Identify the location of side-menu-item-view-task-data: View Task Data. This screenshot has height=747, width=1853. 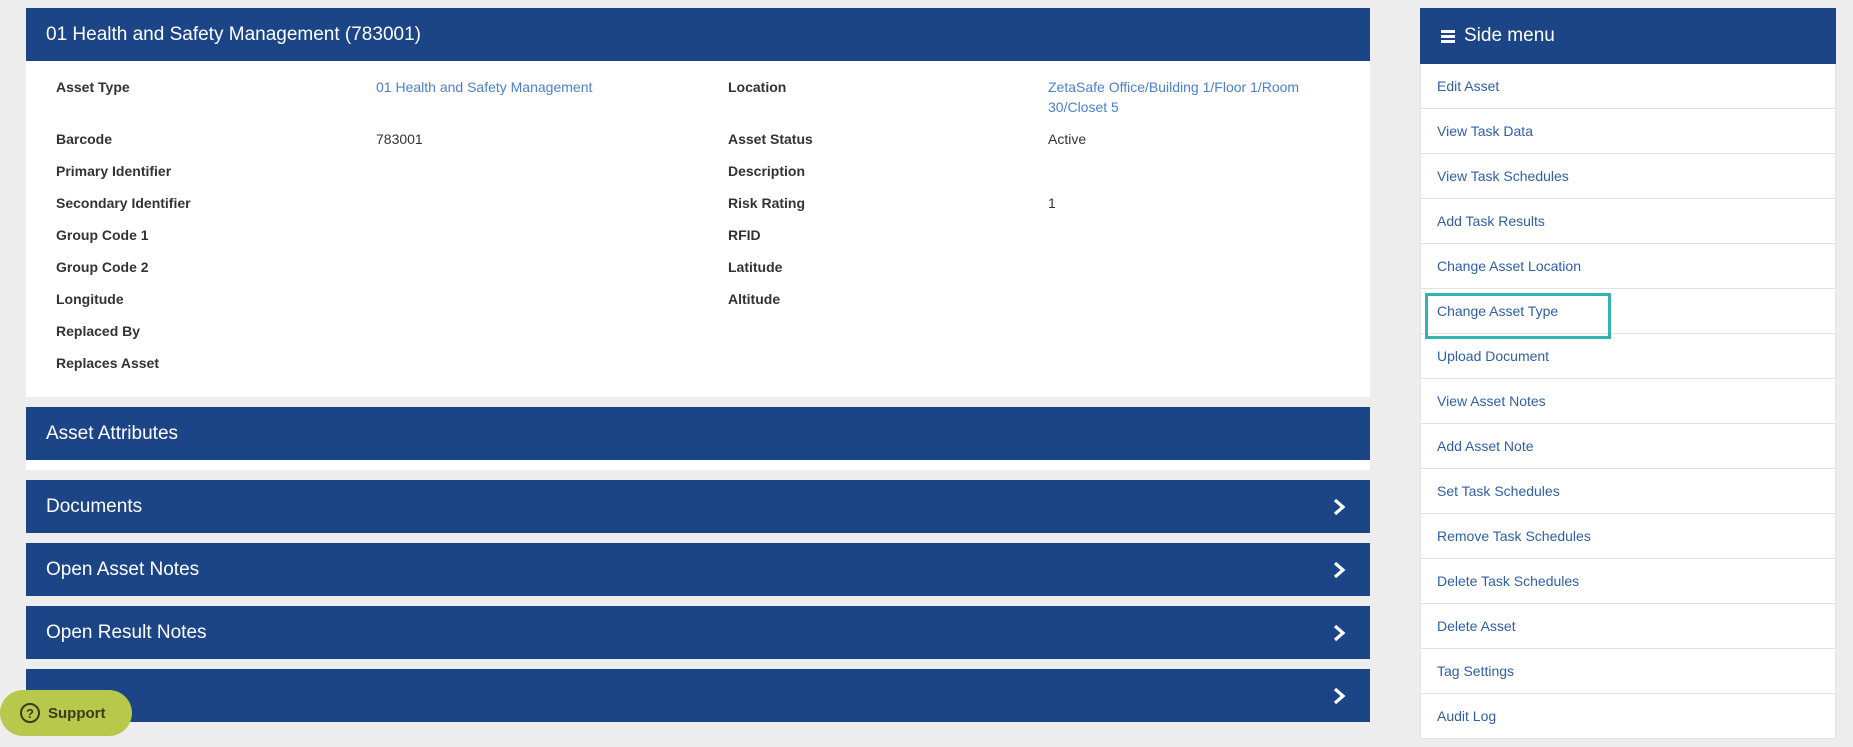
(1628, 131).